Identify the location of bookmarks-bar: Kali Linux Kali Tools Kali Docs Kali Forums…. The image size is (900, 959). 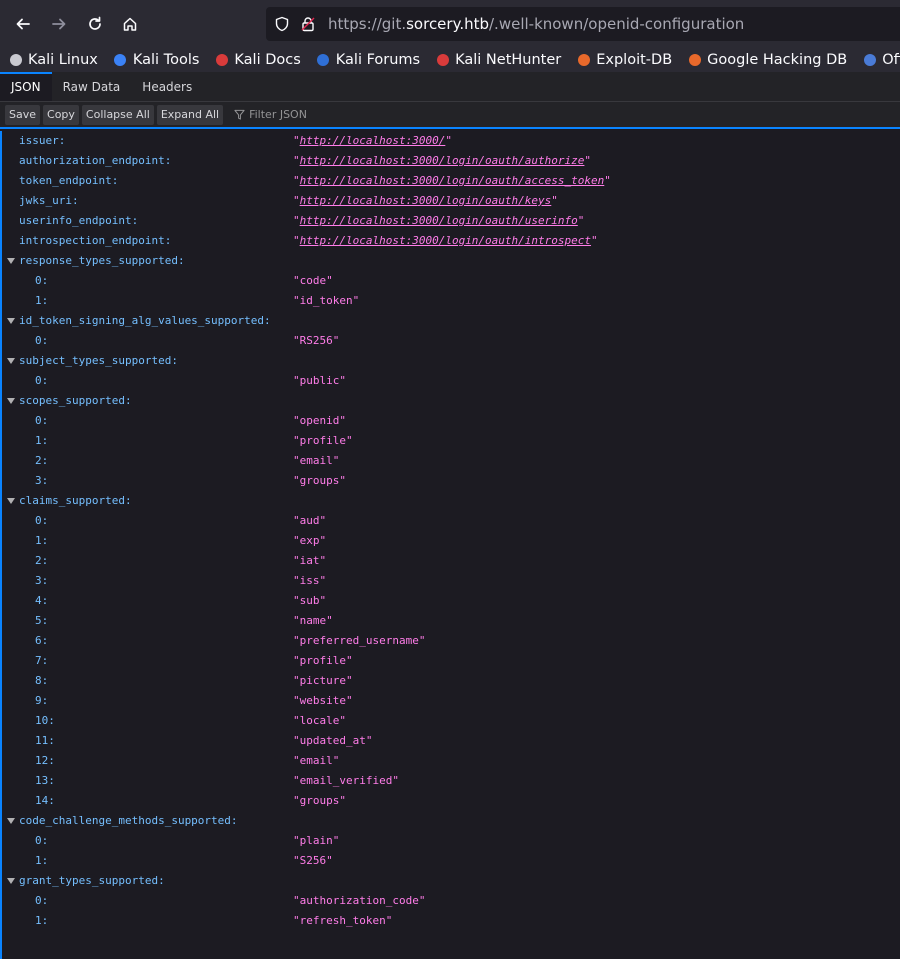
(450, 60).